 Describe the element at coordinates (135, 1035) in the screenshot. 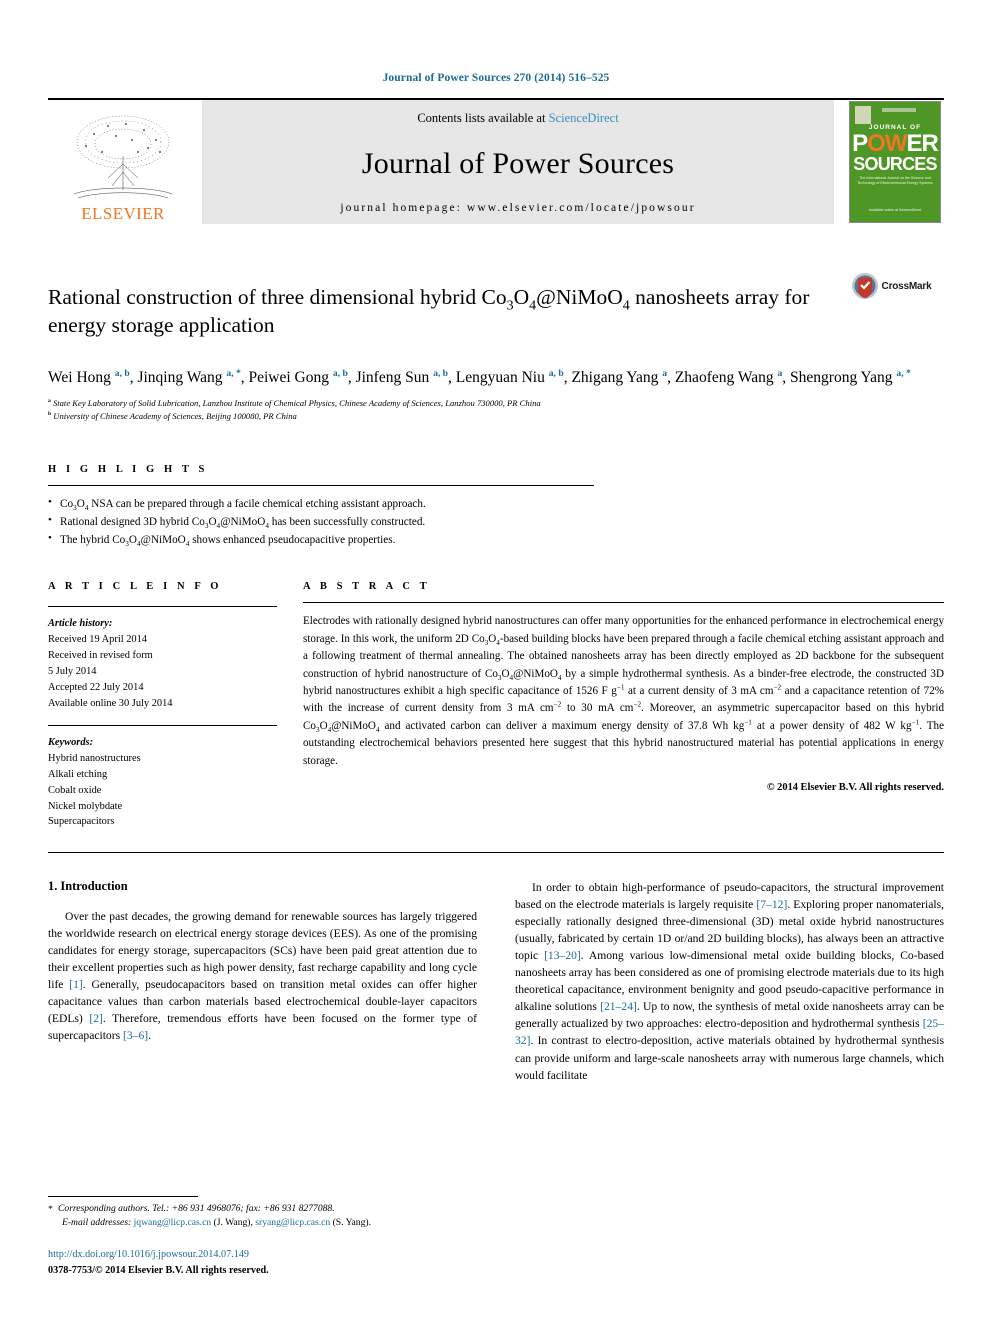

I see `citation-ref: [3–6]` at that location.